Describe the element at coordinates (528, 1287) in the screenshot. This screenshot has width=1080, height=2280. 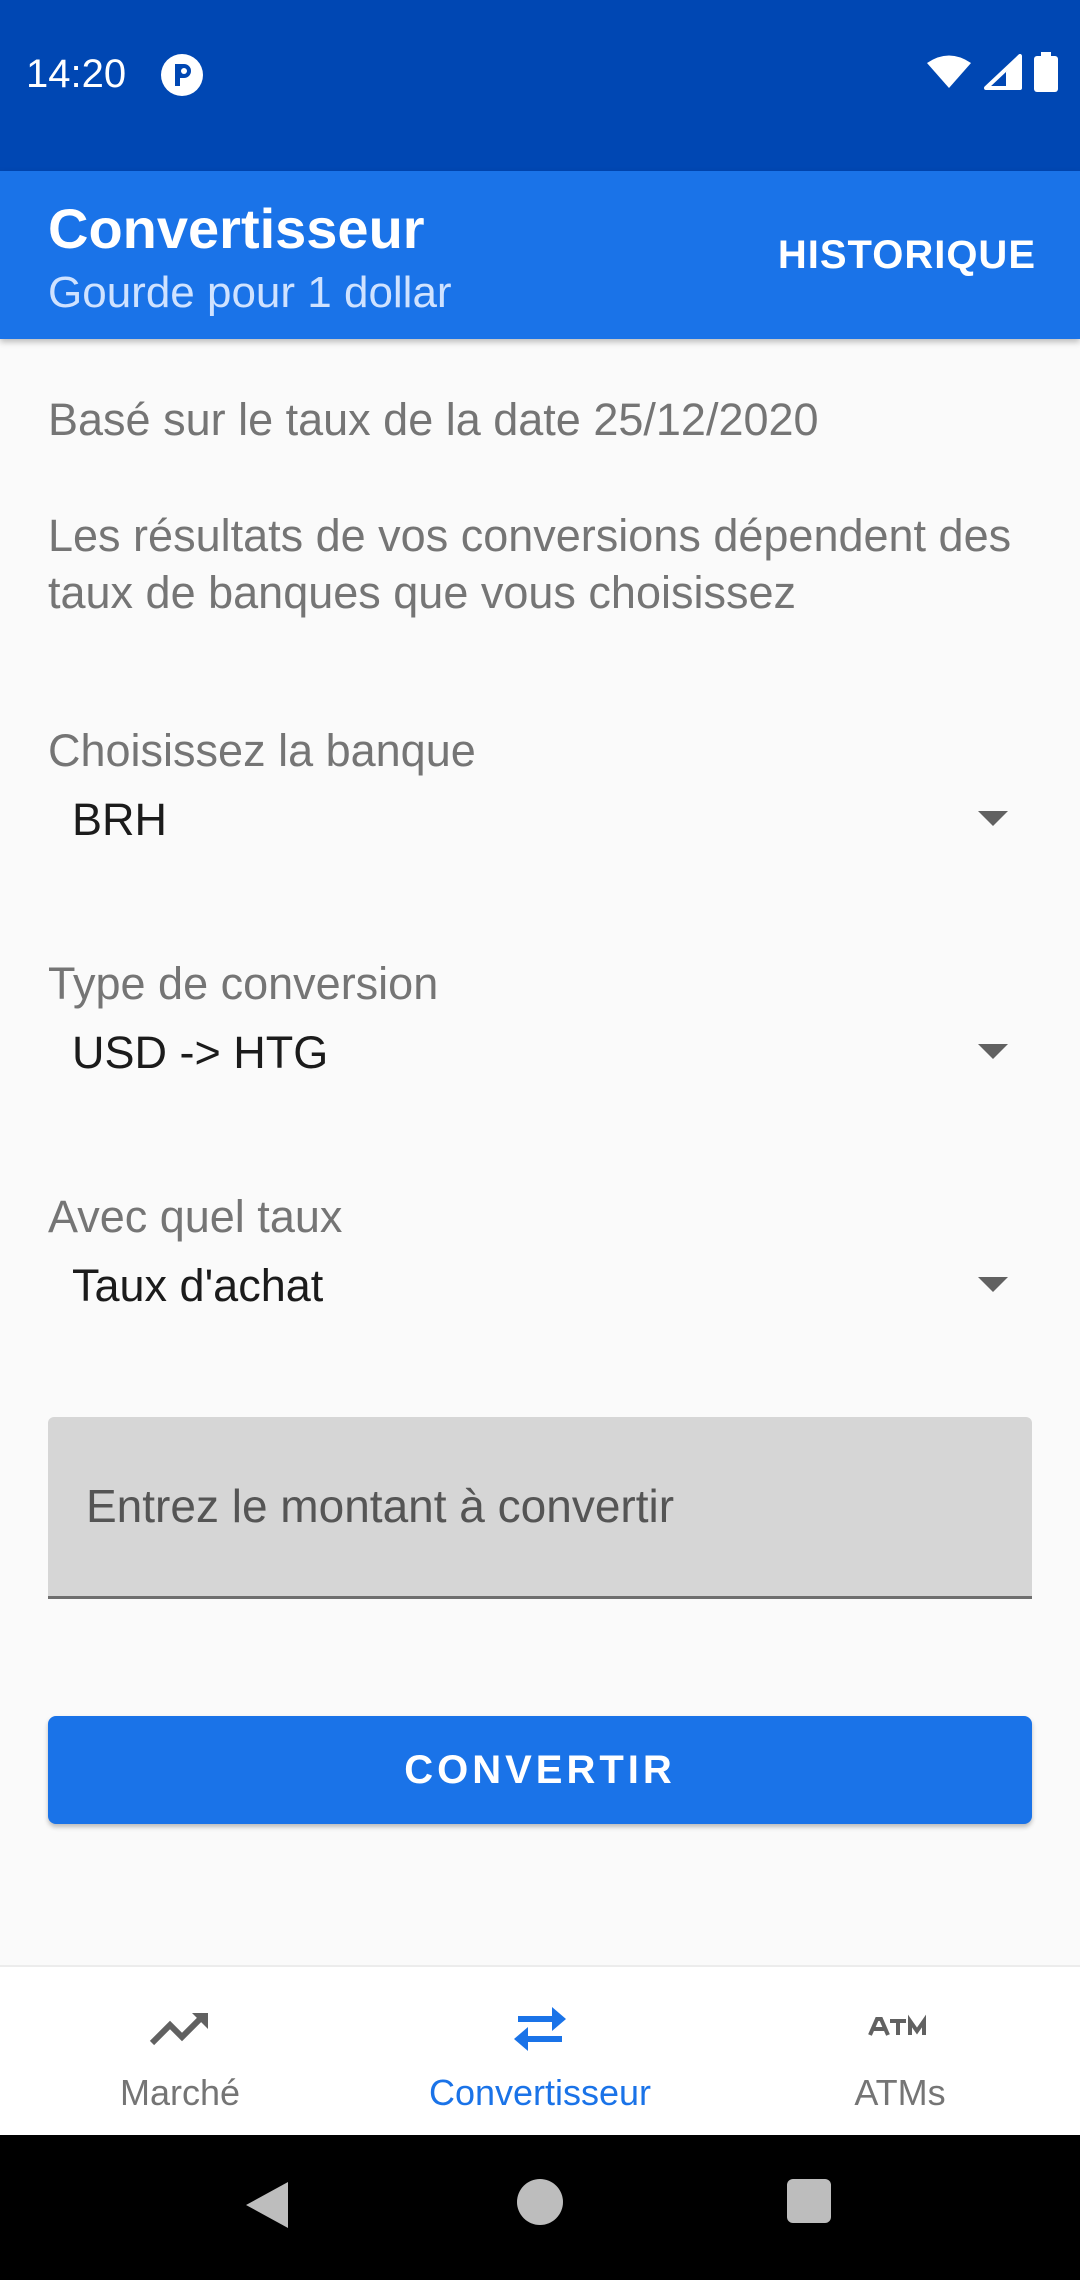
I see `rate-dropdown: Taux d'achat` at that location.